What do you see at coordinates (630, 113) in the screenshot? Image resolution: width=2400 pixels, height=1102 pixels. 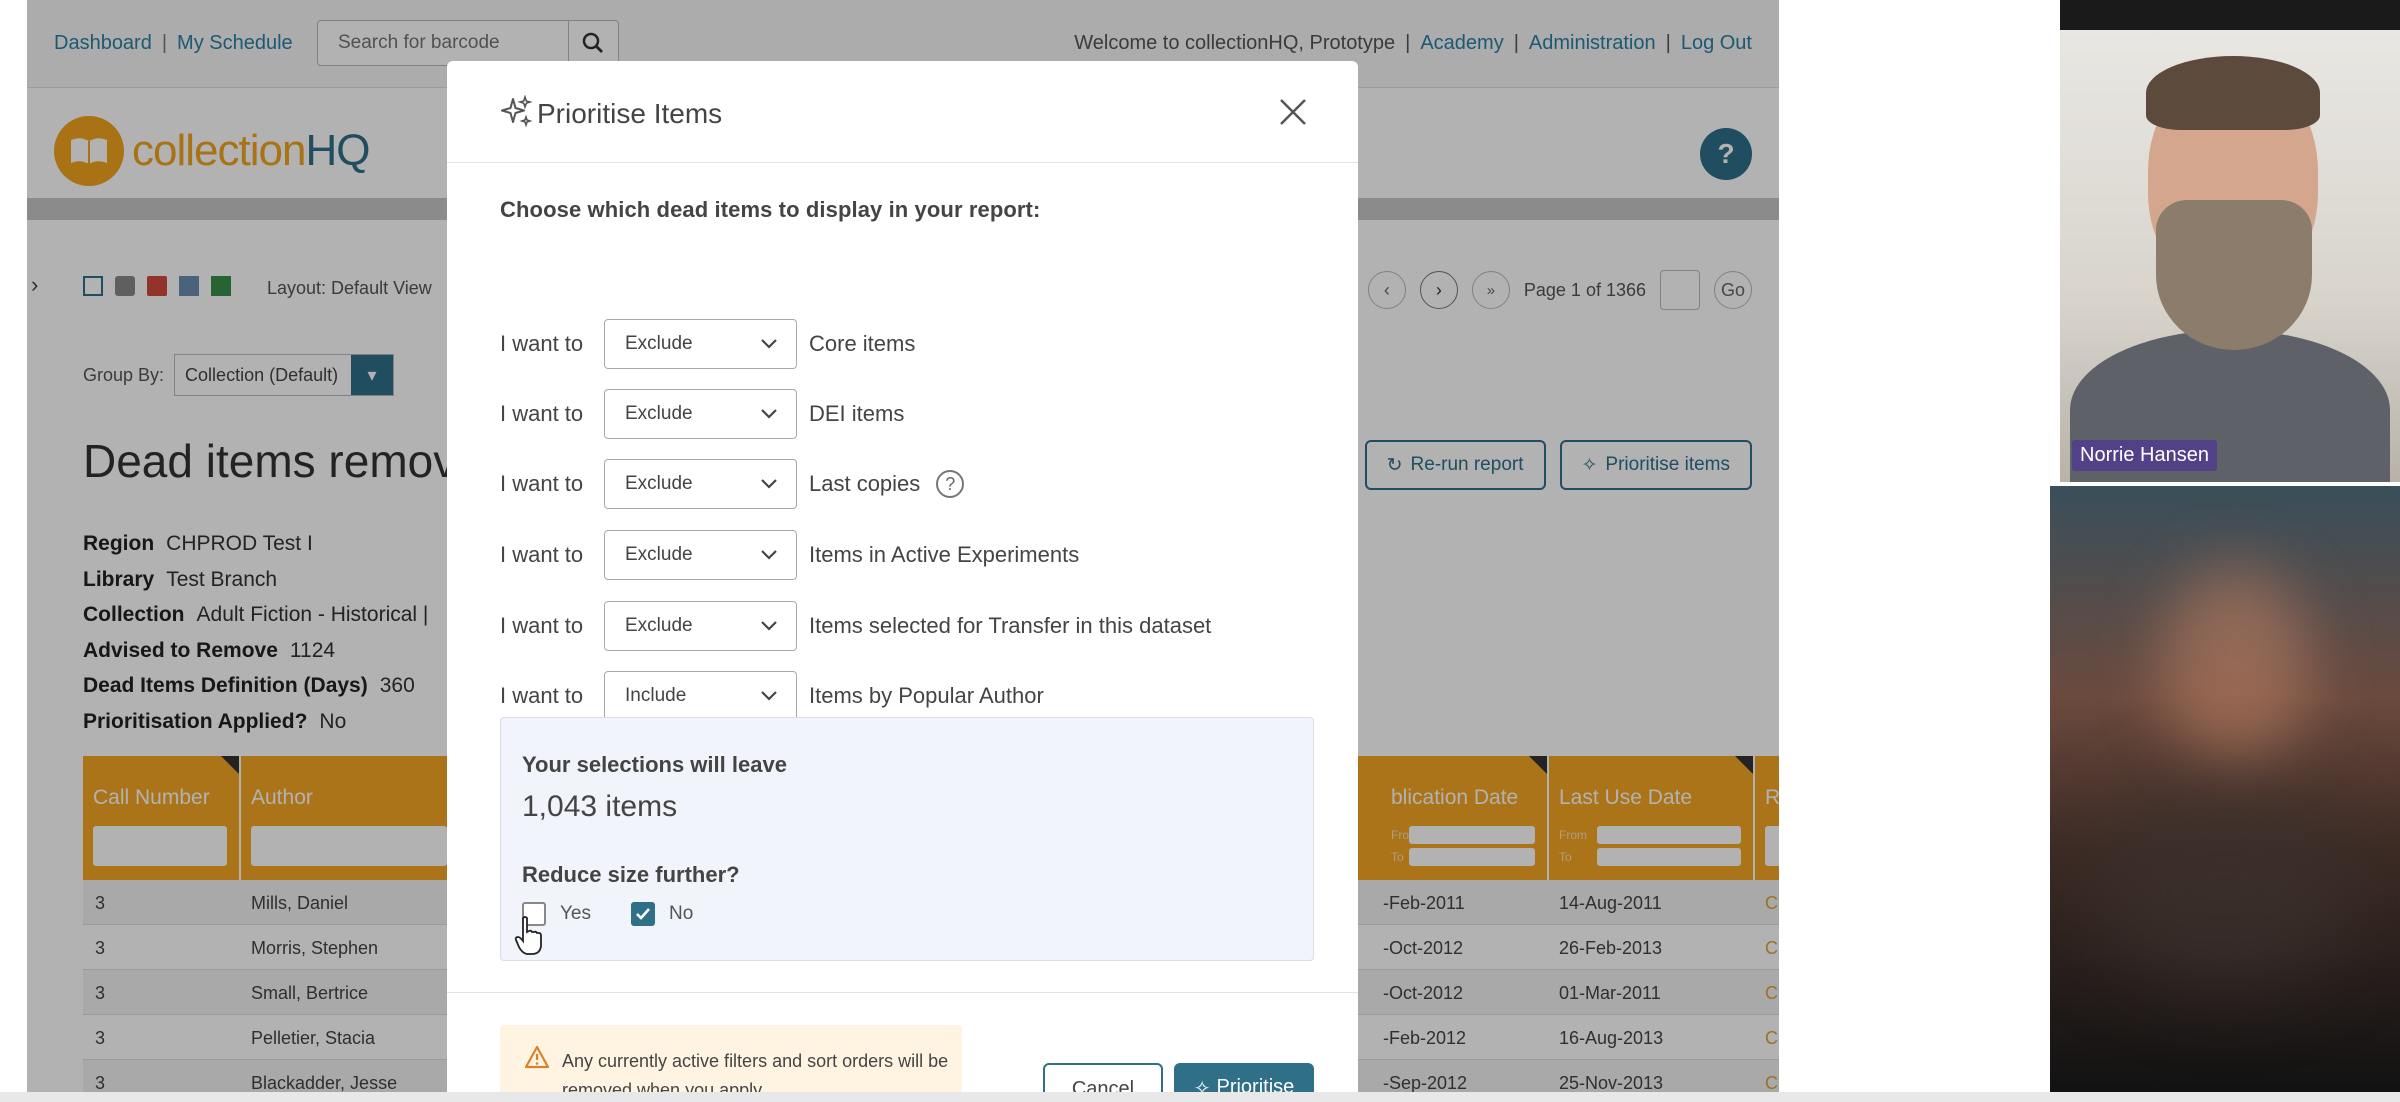 I see `dialog-title: Prioritise Items` at bounding box center [630, 113].